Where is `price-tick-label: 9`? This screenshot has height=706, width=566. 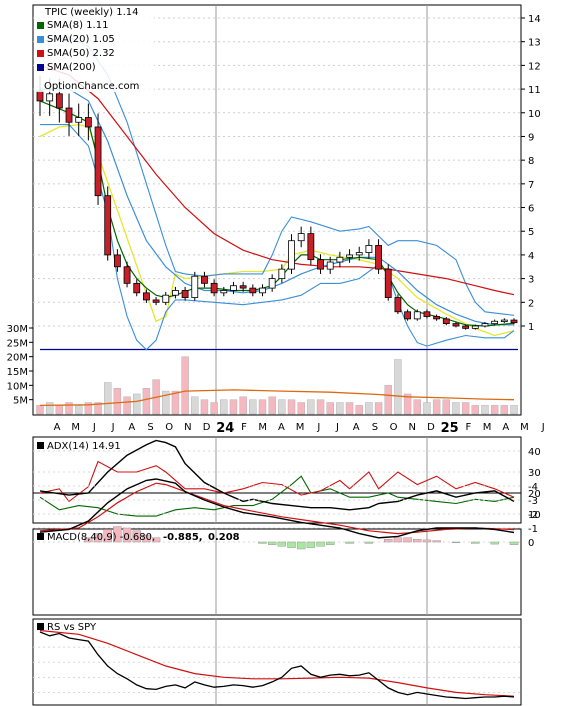 price-tick-label: 9 is located at coordinates (531, 137).